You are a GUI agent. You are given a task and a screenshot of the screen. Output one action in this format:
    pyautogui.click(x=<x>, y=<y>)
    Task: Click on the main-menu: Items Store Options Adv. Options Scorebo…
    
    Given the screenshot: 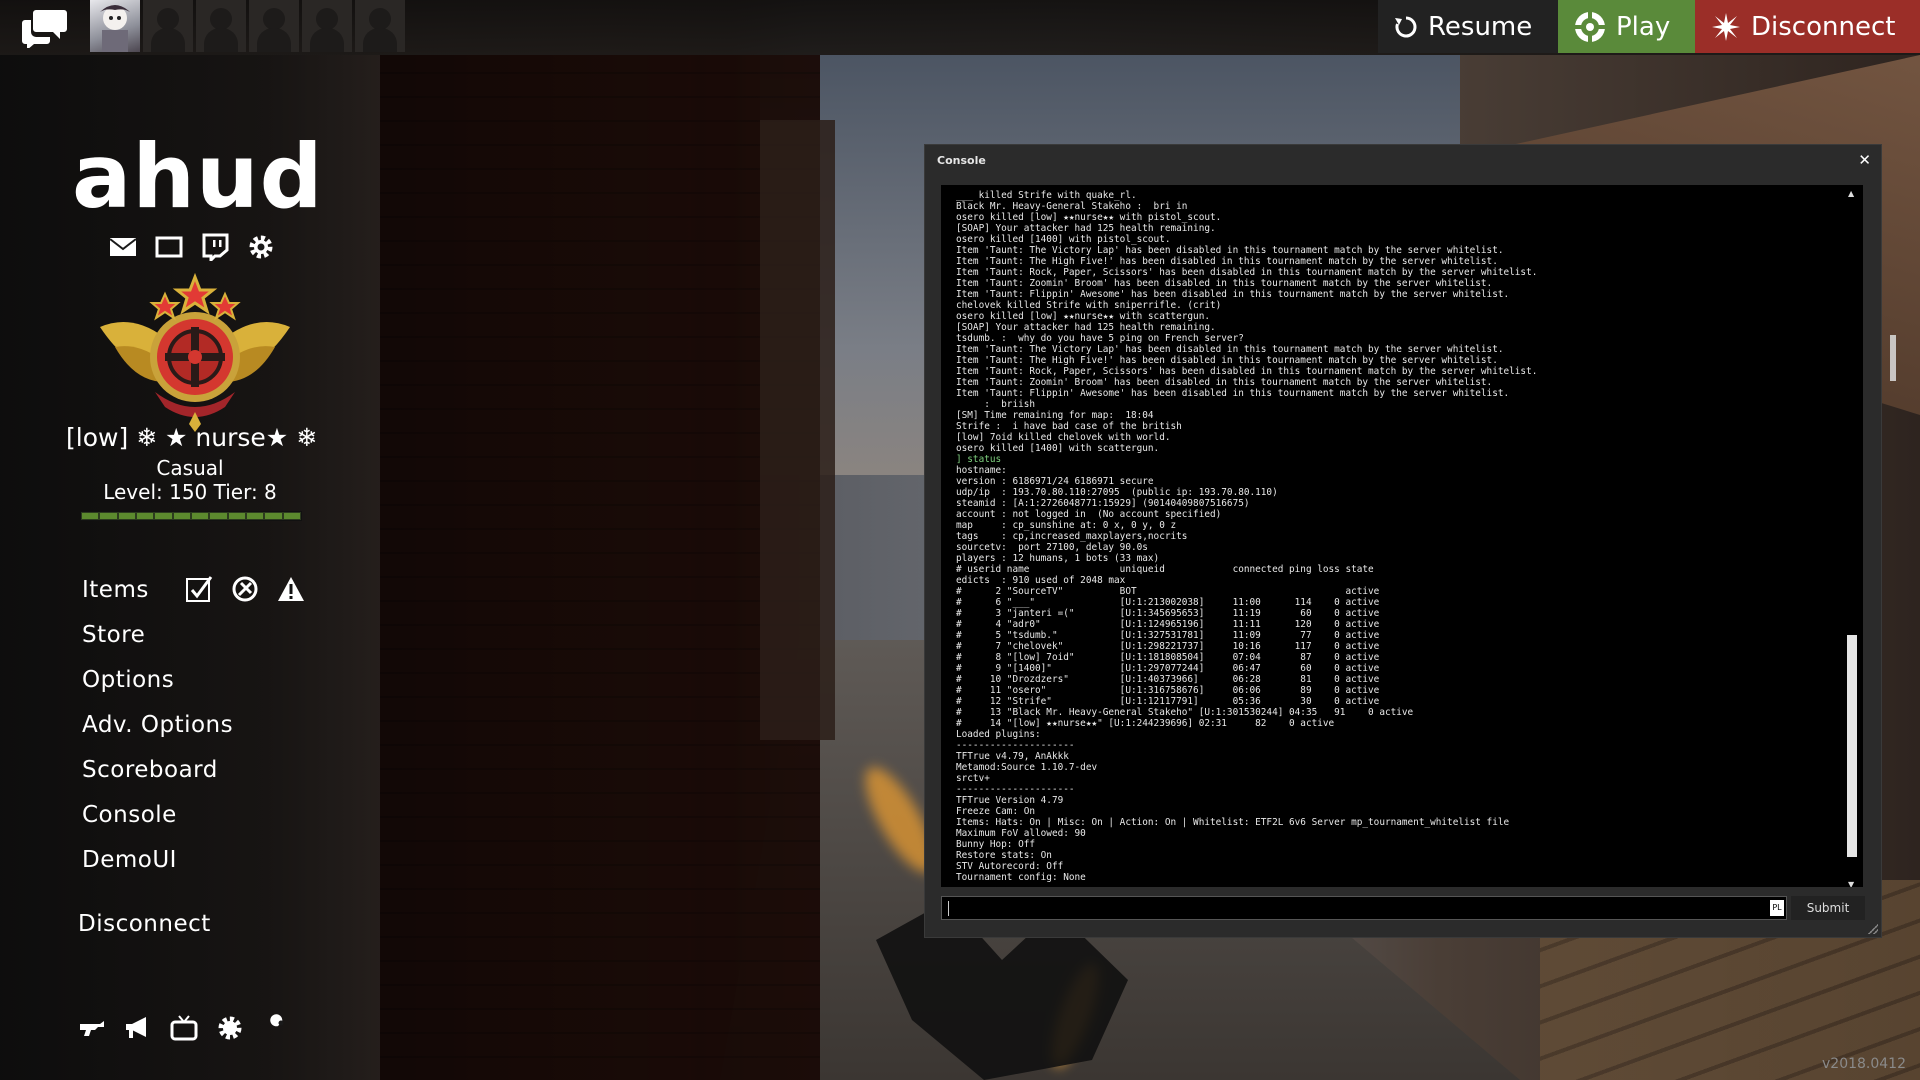 What is the action you would take?
    pyautogui.click(x=157, y=725)
    